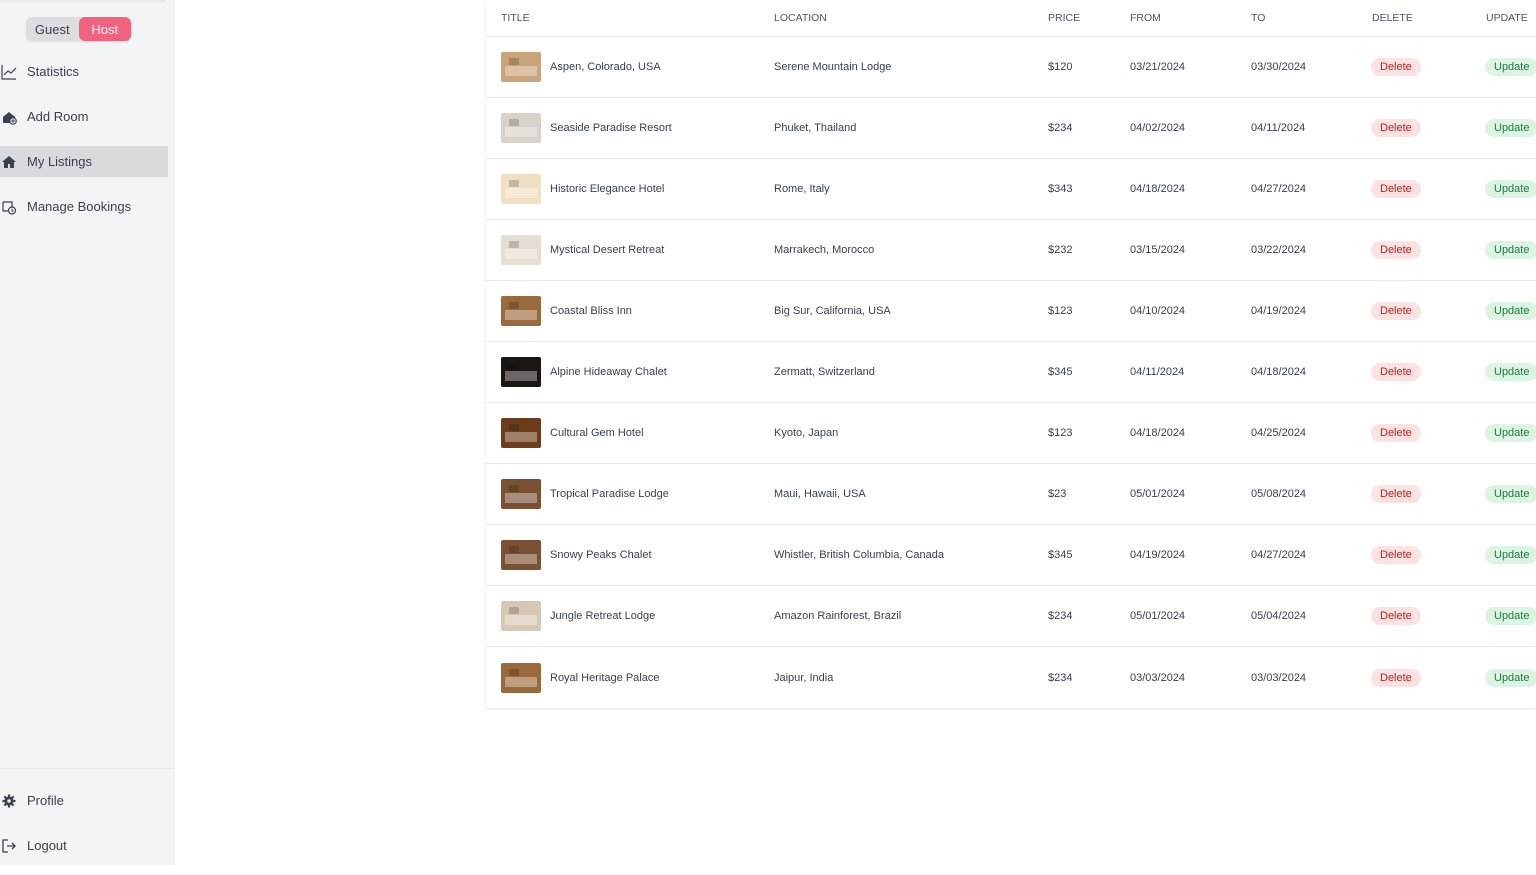 This screenshot has width=1536, height=875. What do you see at coordinates (79, 206) in the screenshot?
I see `sidebar-item-label: Manage Bookings` at bounding box center [79, 206].